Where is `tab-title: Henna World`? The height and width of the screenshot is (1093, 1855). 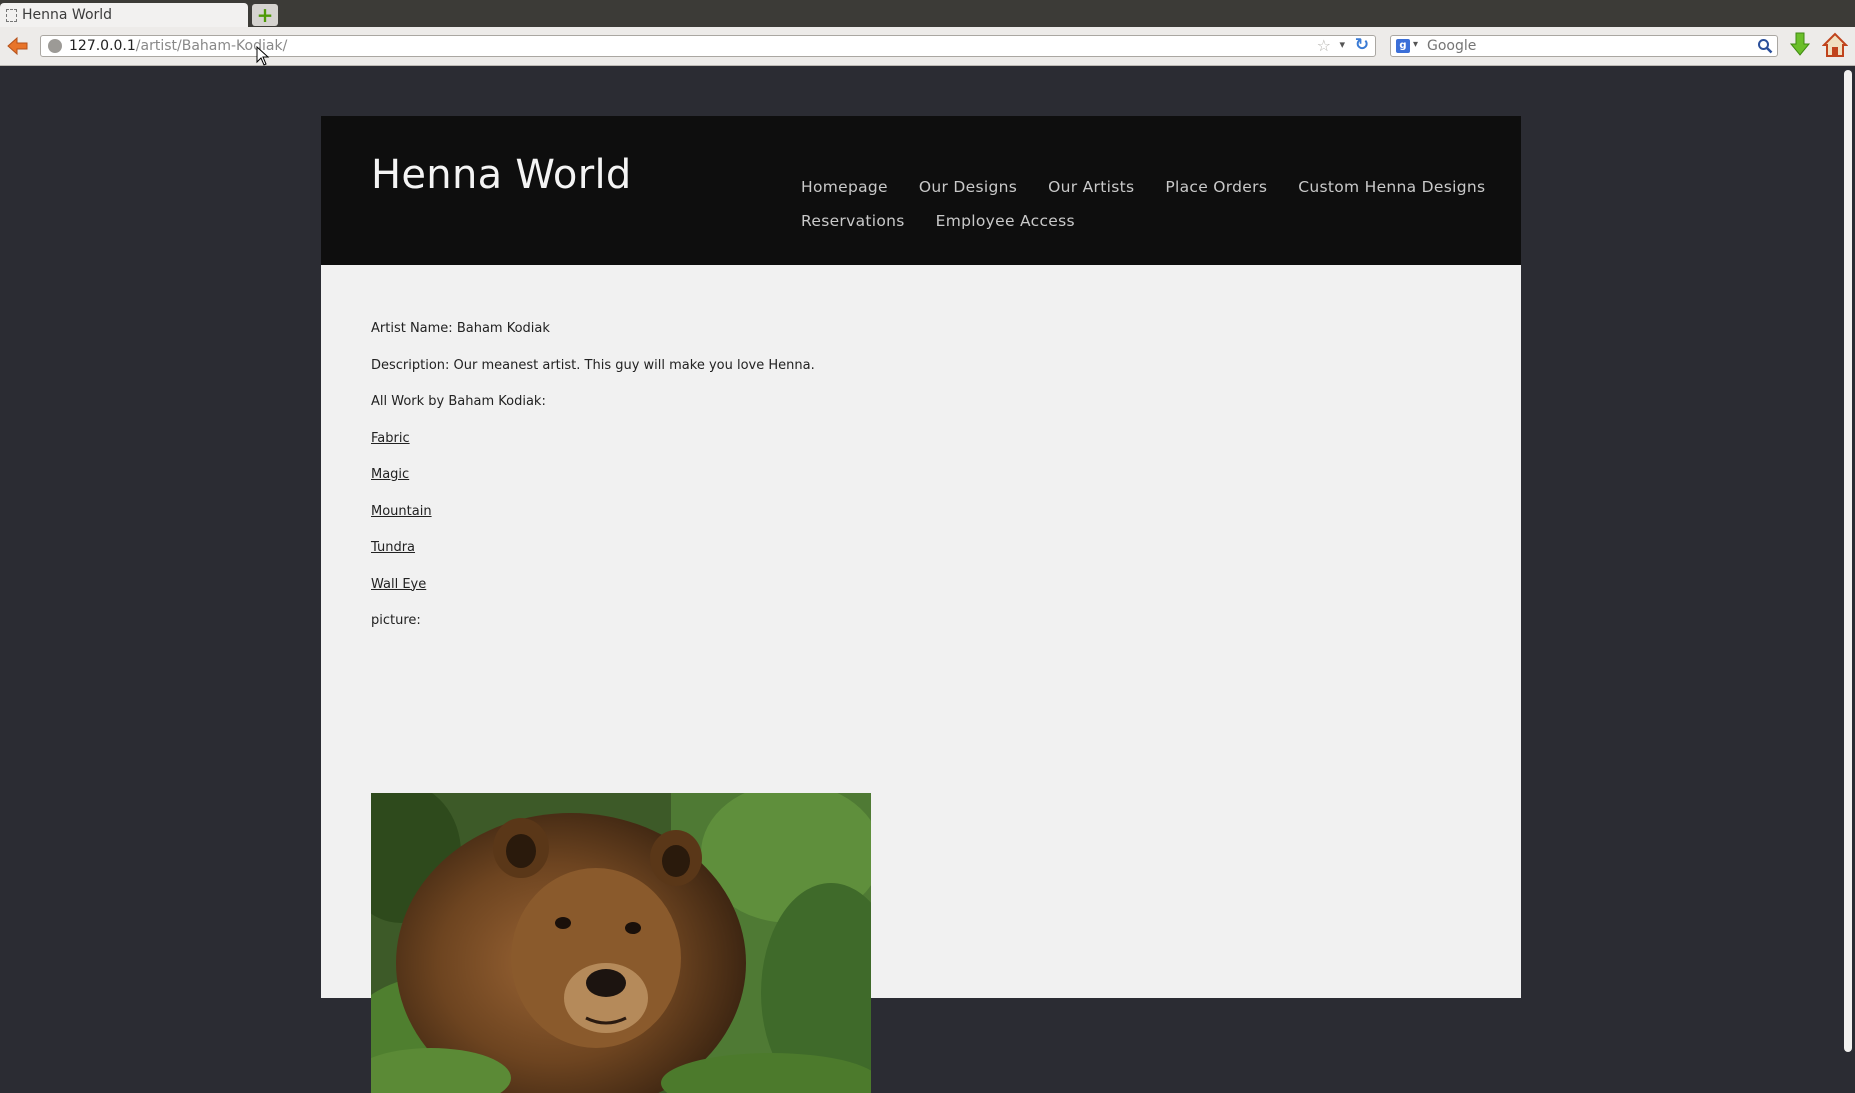 tab-title: Henna World is located at coordinates (67, 15).